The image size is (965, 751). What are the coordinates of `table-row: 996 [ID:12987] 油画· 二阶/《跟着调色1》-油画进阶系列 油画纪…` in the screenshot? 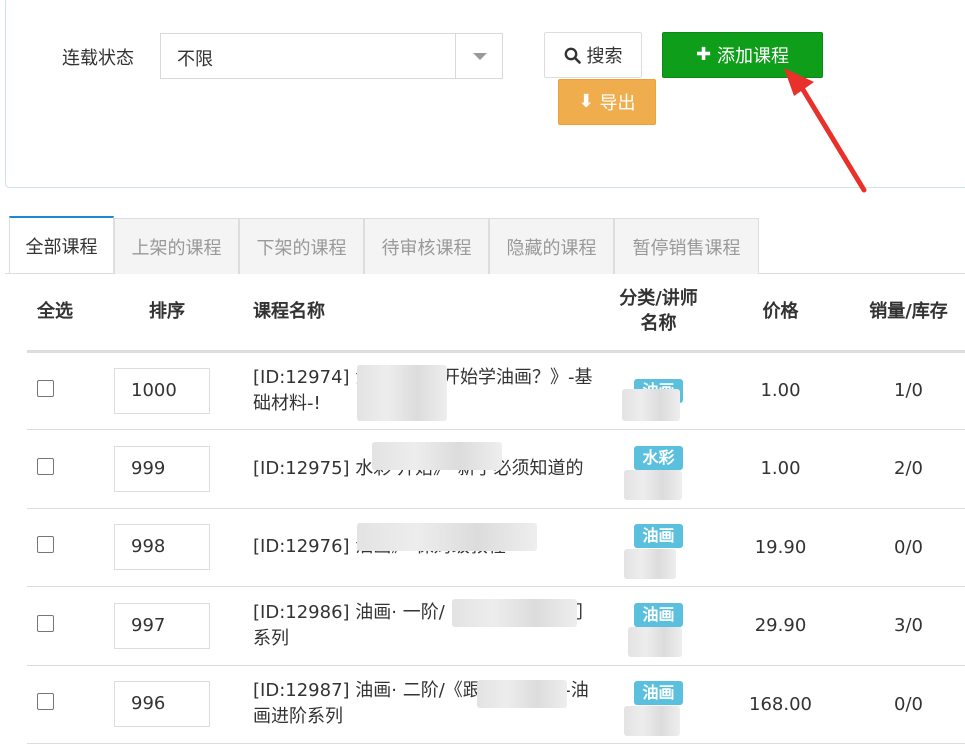 It's located at (496, 704).